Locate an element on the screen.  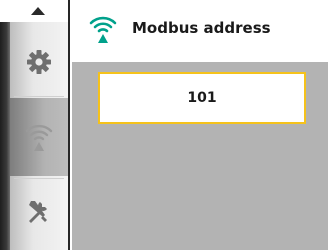
gear-icon is located at coordinates (39, 62).